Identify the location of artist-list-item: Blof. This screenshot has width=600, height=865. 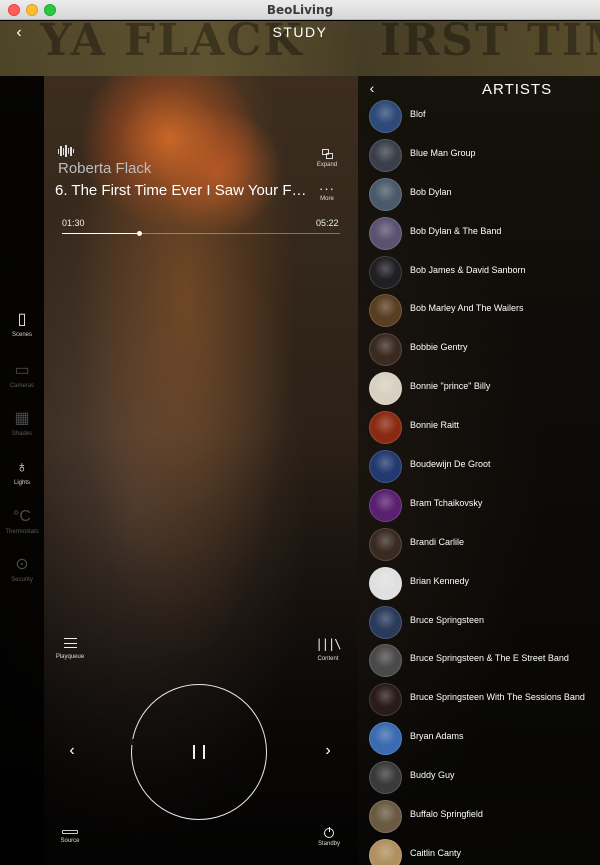
(479, 116).